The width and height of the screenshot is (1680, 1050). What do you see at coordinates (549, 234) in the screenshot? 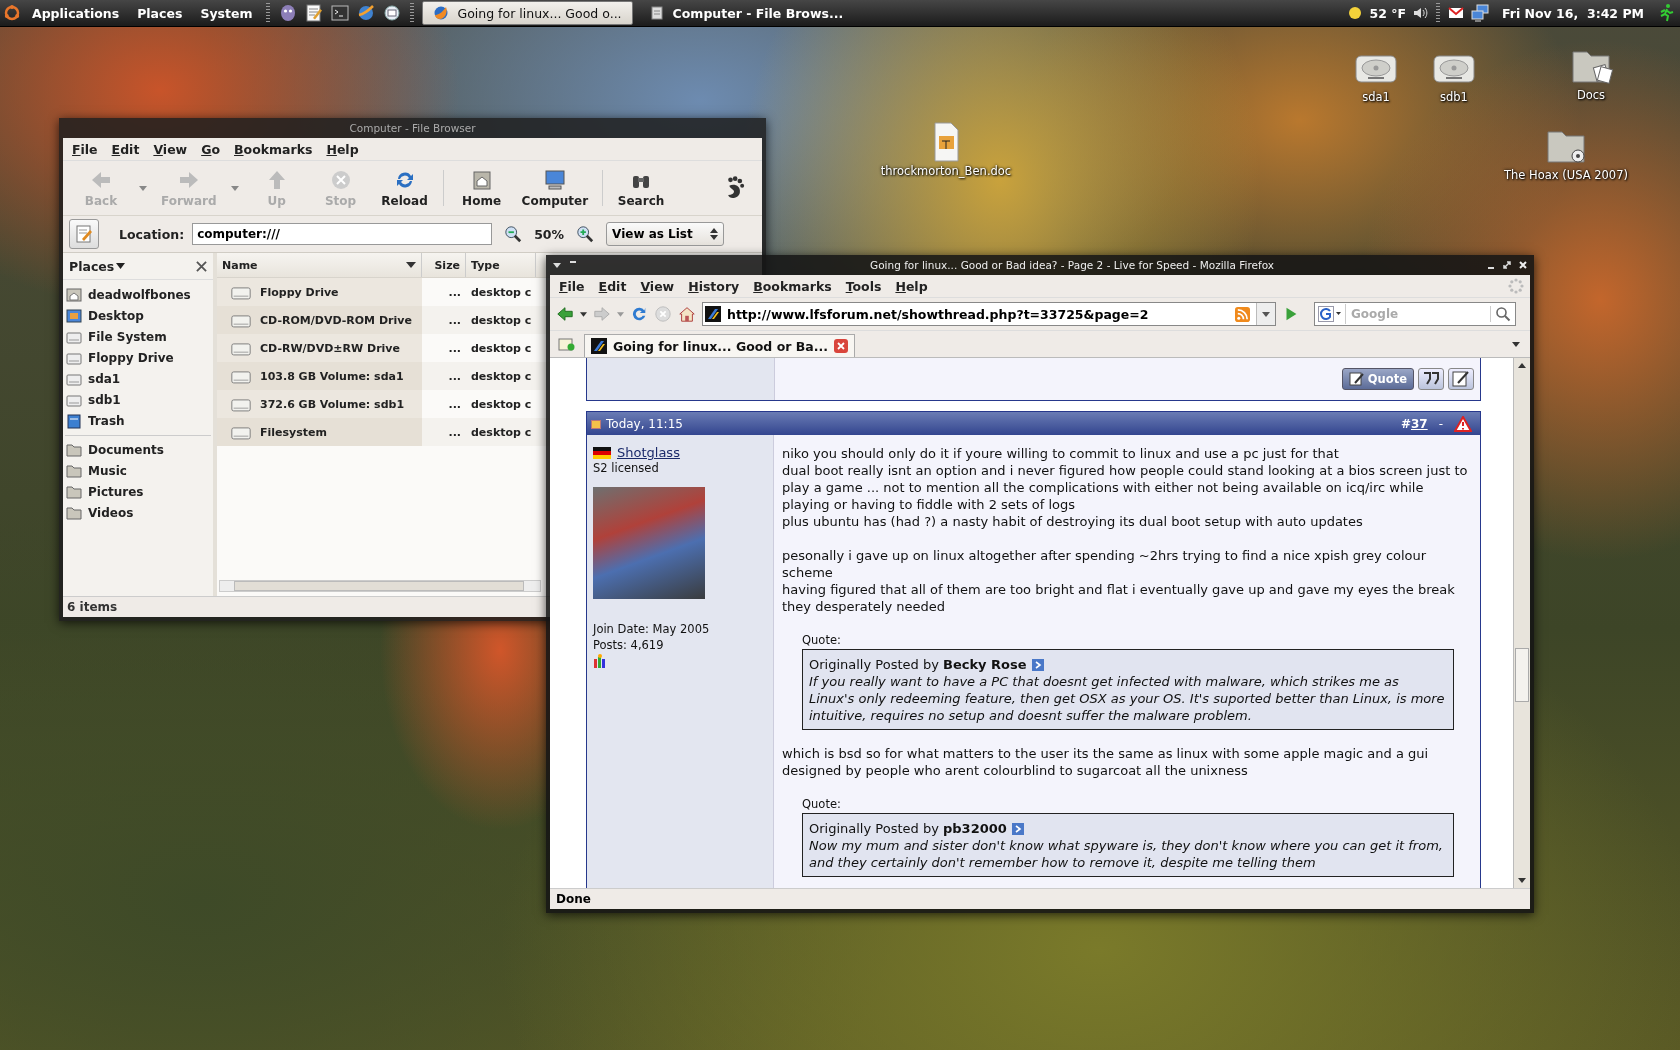
I see `zoom-level: 50%` at bounding box center [549, 234].